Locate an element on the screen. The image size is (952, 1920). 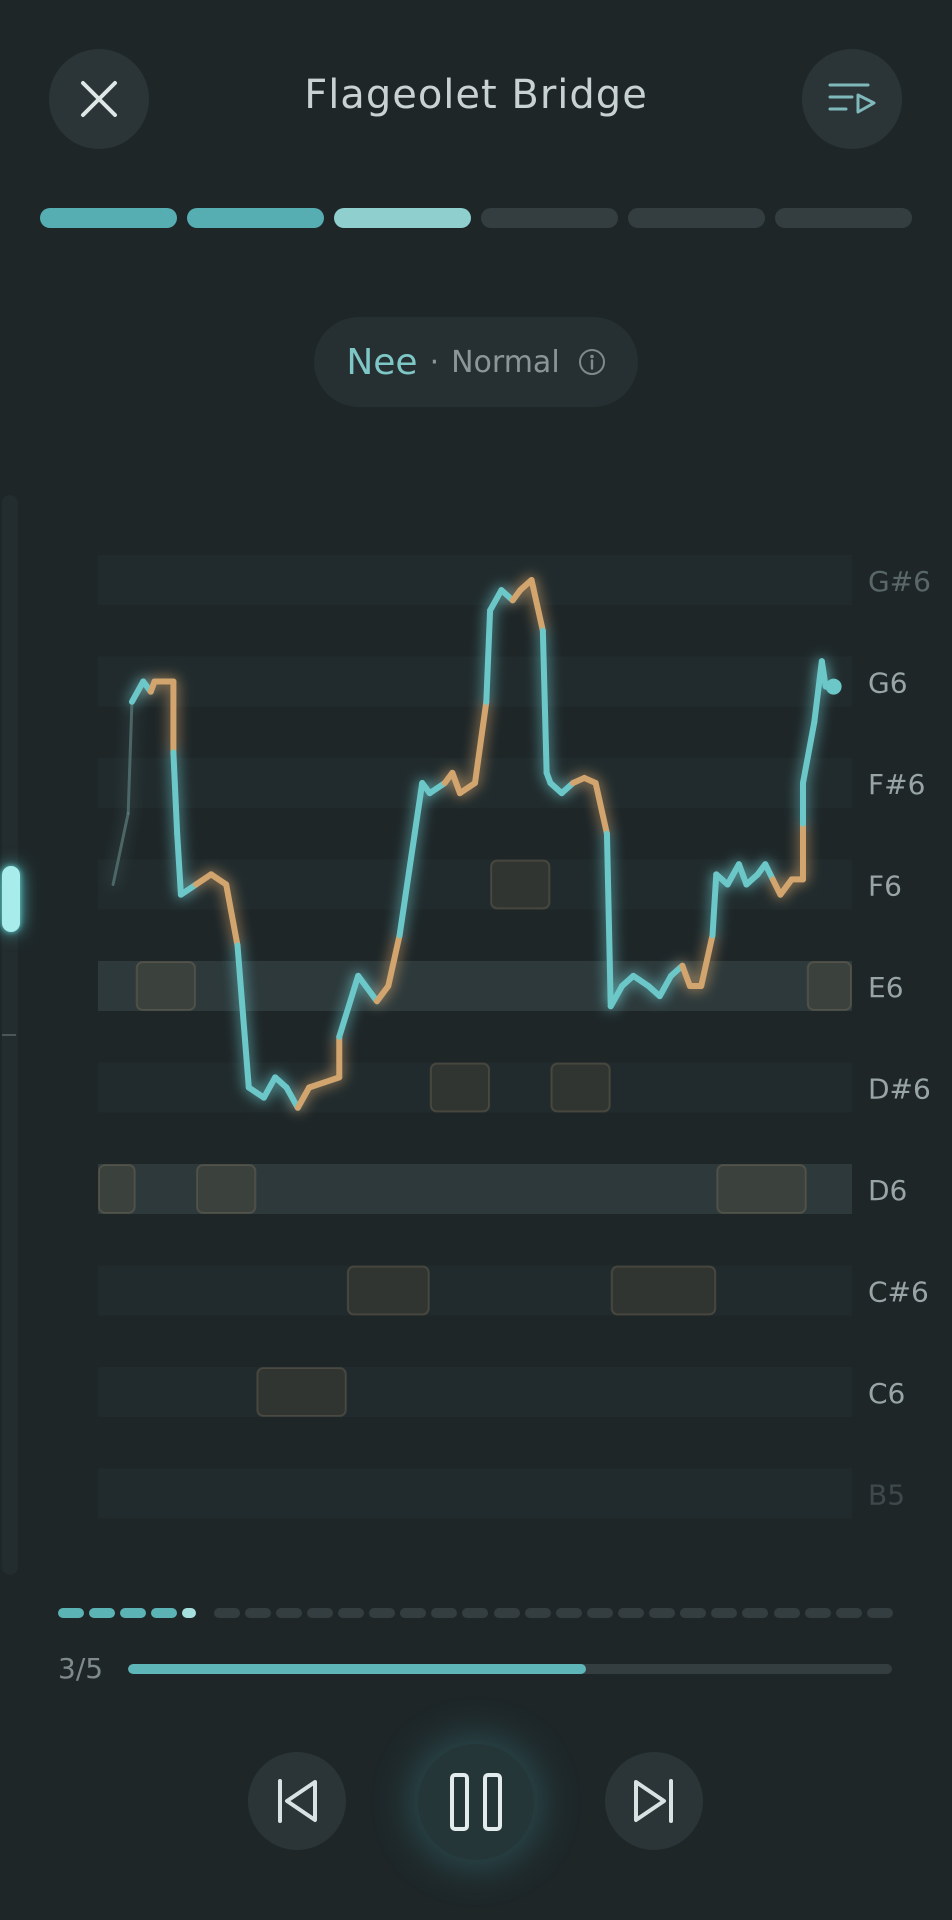
phrase-counter: 3/5 is located at coordinates (81, 1668).